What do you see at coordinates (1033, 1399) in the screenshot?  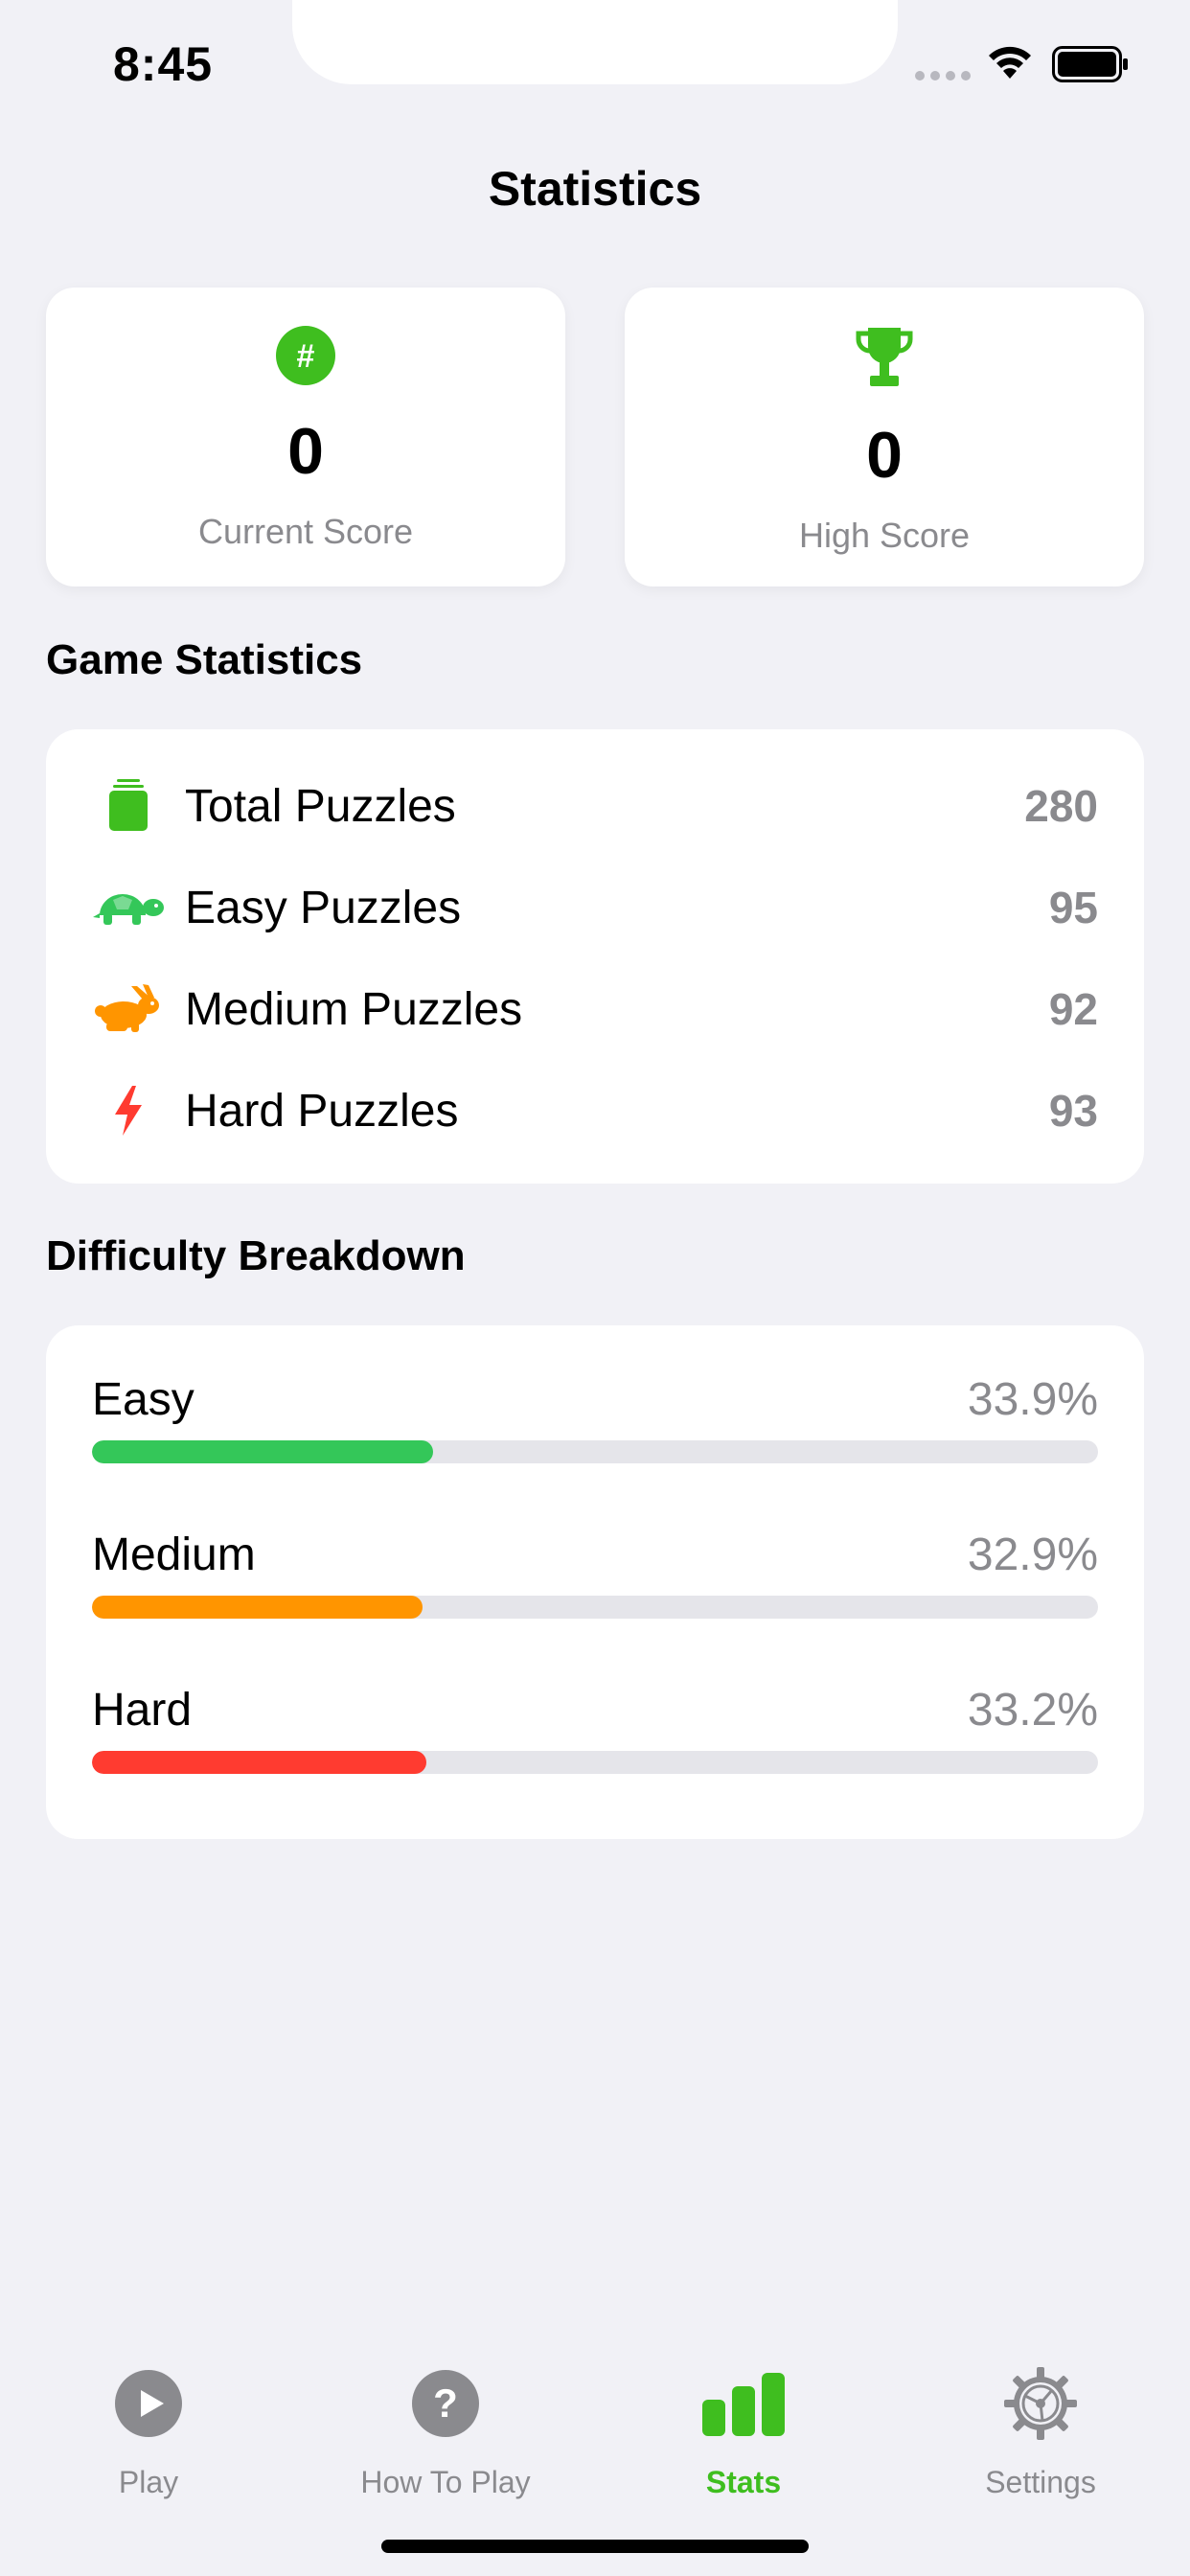 I see `breakdown-percent: 33.9%` at bounding box center [1033, 1399].